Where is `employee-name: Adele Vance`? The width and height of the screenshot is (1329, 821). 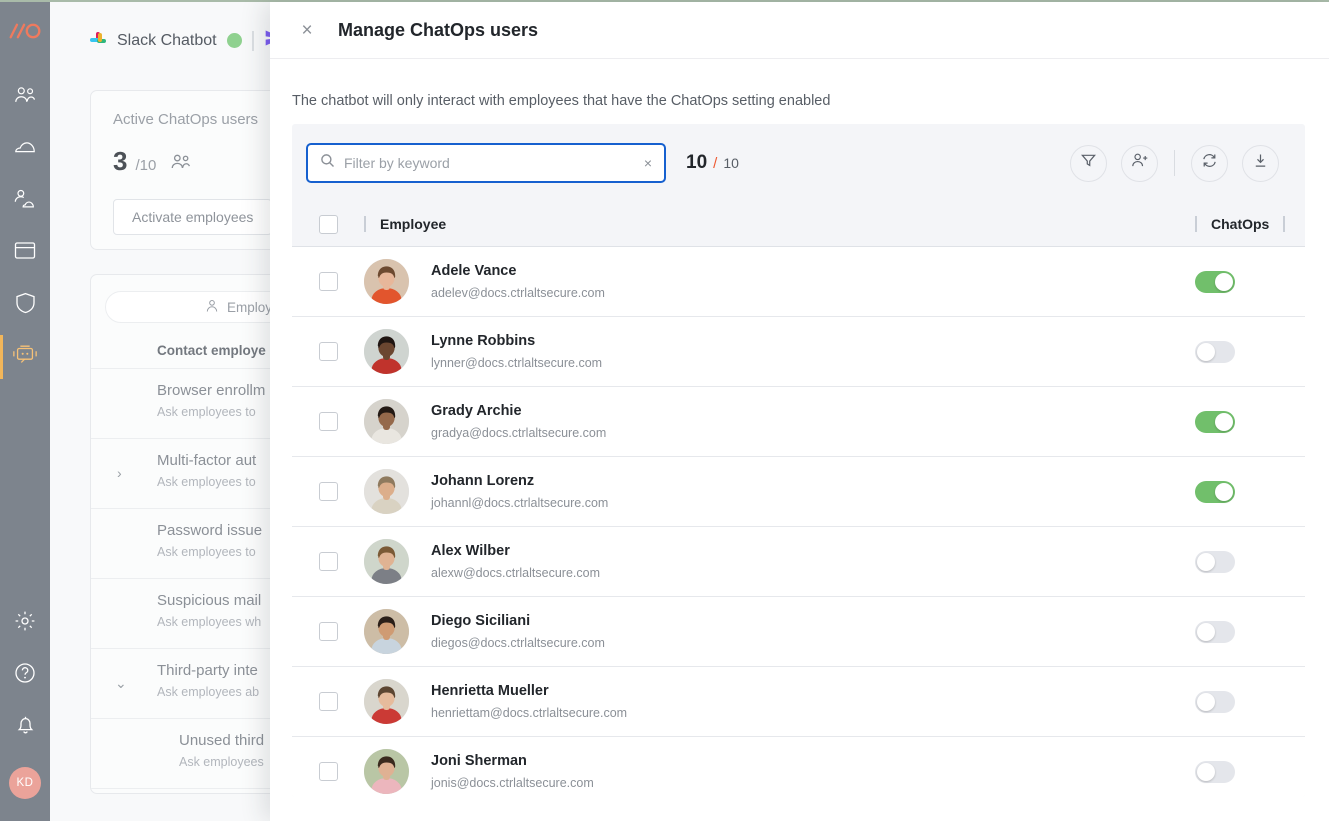 employee-name: Adele Vance is located at coordinates (474, 271).